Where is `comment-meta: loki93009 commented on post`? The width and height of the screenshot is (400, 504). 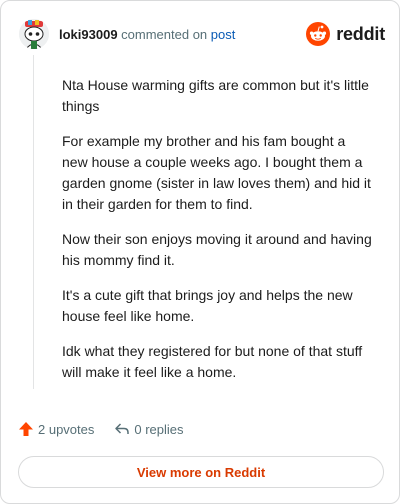
comment-meta: loki93009 commented on post is located at coordinates (147, 34).